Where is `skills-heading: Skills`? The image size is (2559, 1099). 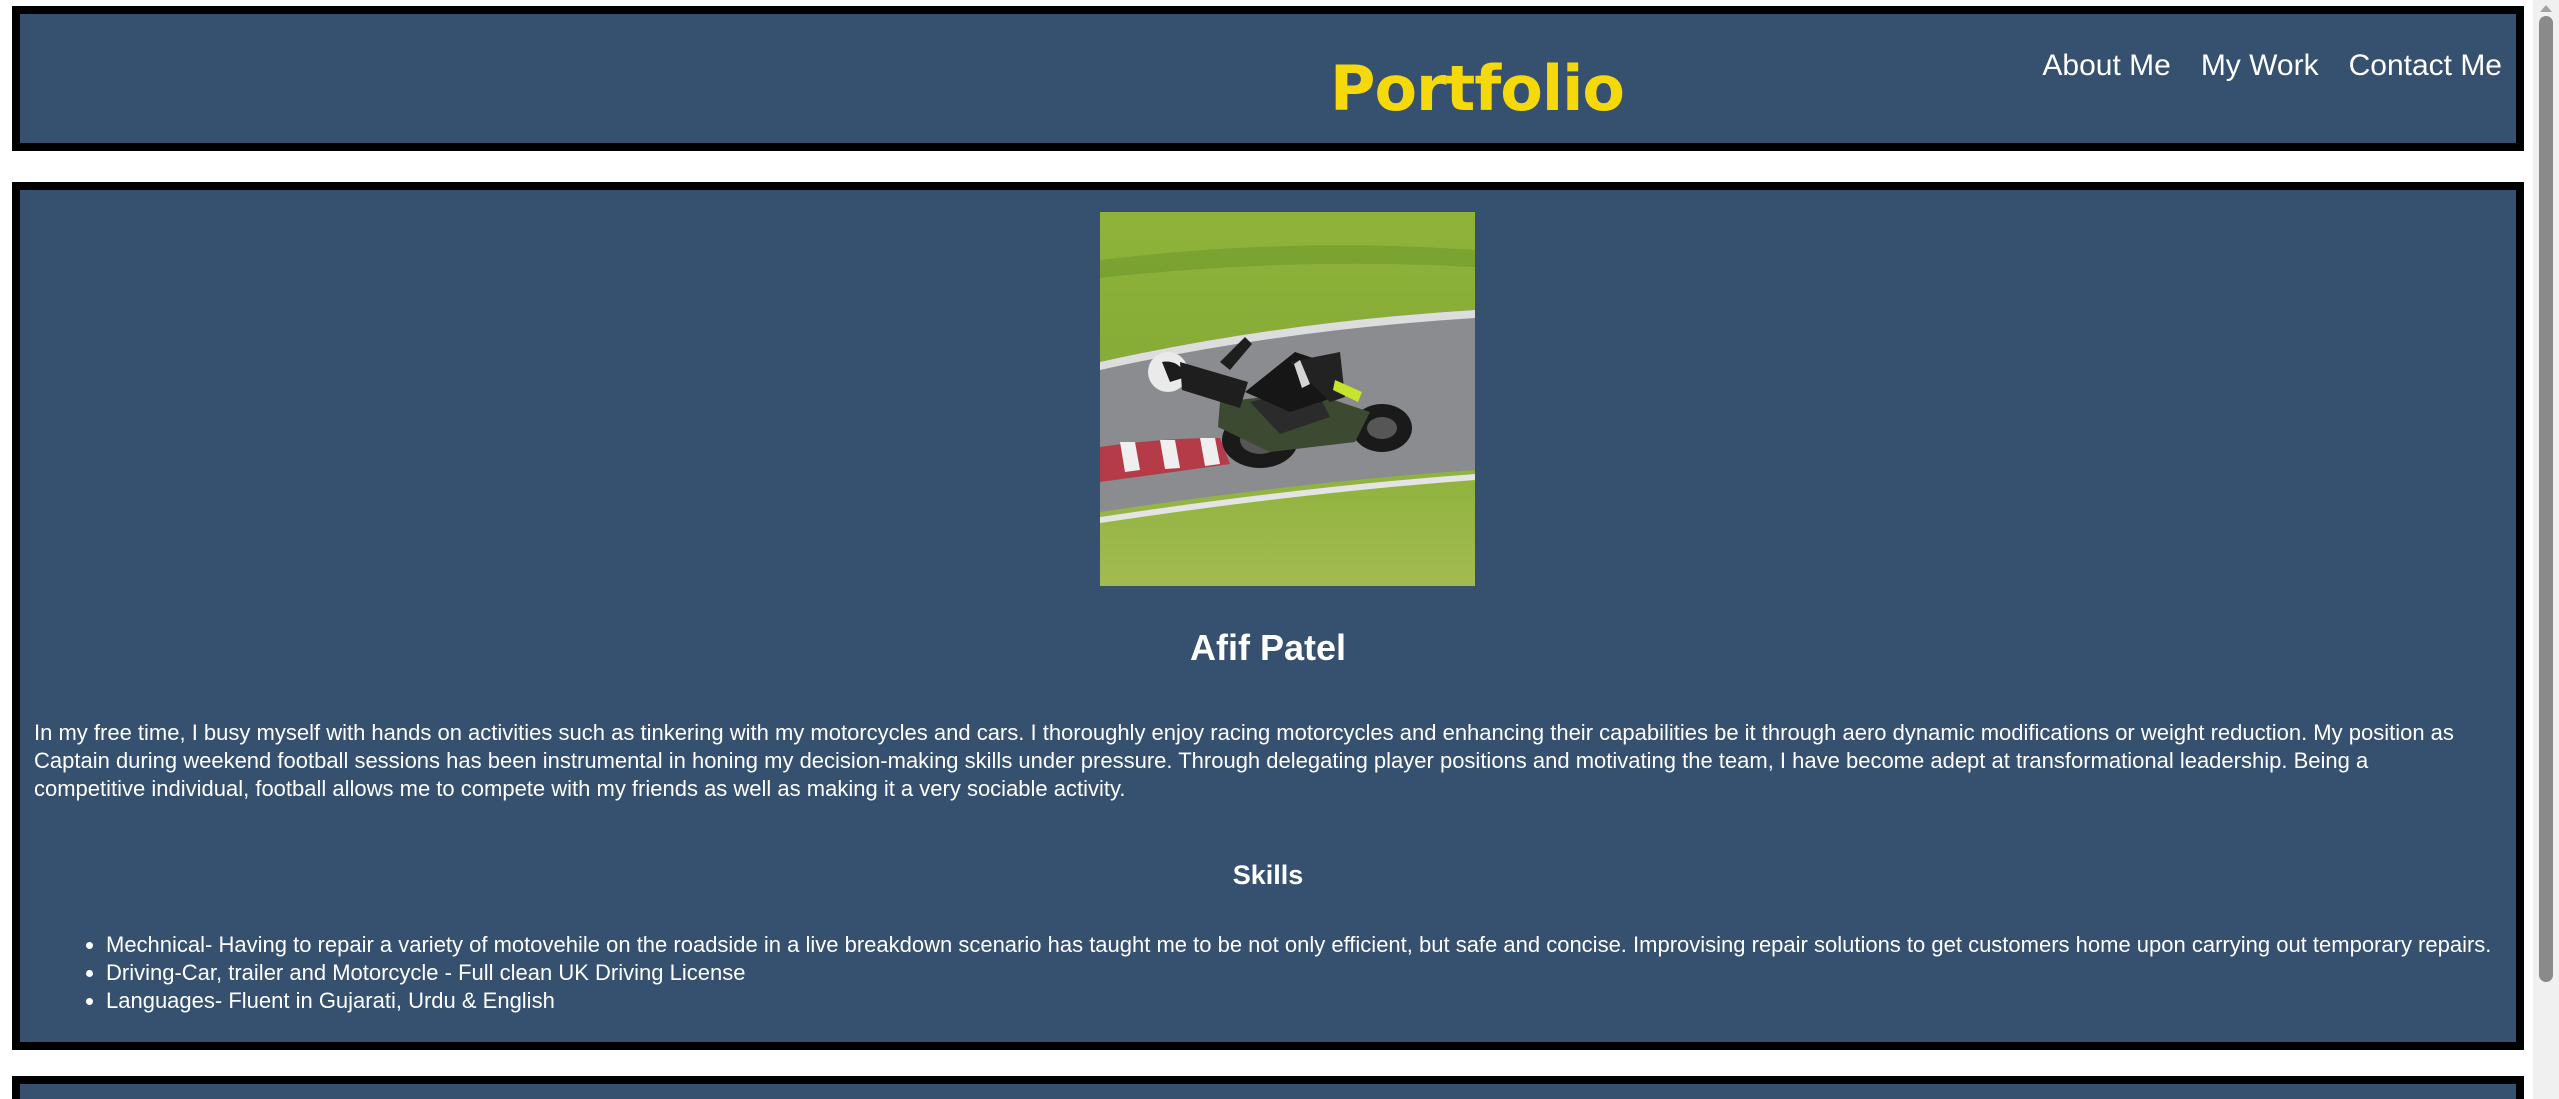 skills-heading: Skills is located at coordinates (1268, 875).